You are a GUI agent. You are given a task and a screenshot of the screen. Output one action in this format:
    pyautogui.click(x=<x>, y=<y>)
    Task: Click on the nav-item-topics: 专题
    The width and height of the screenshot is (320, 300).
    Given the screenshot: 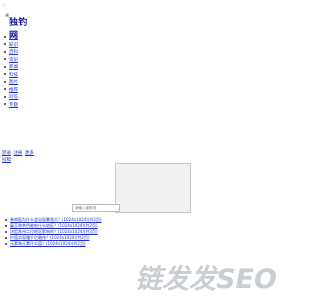 What is the action you would take?
    pyautogui.click(x=11, y=106)
    